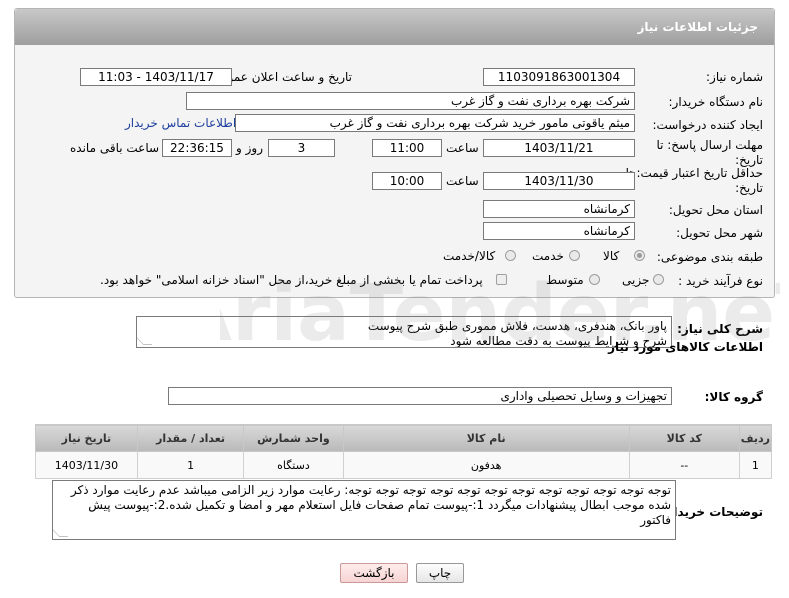  I want to click on deadline-date-field: 1403/11/21, so click(559, 148).